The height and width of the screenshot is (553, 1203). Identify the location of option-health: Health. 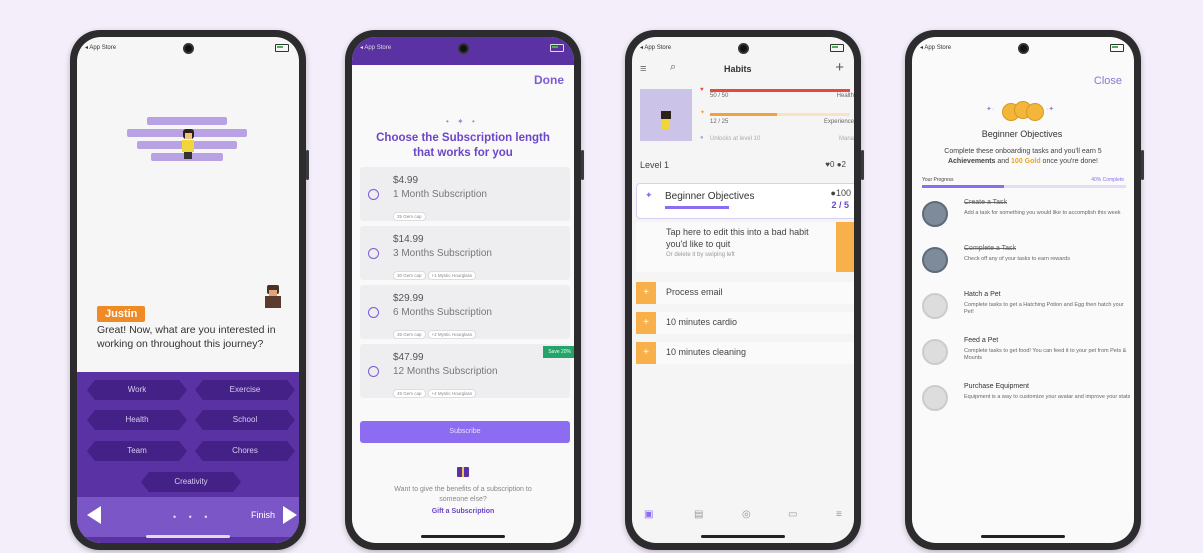
(137, 420).